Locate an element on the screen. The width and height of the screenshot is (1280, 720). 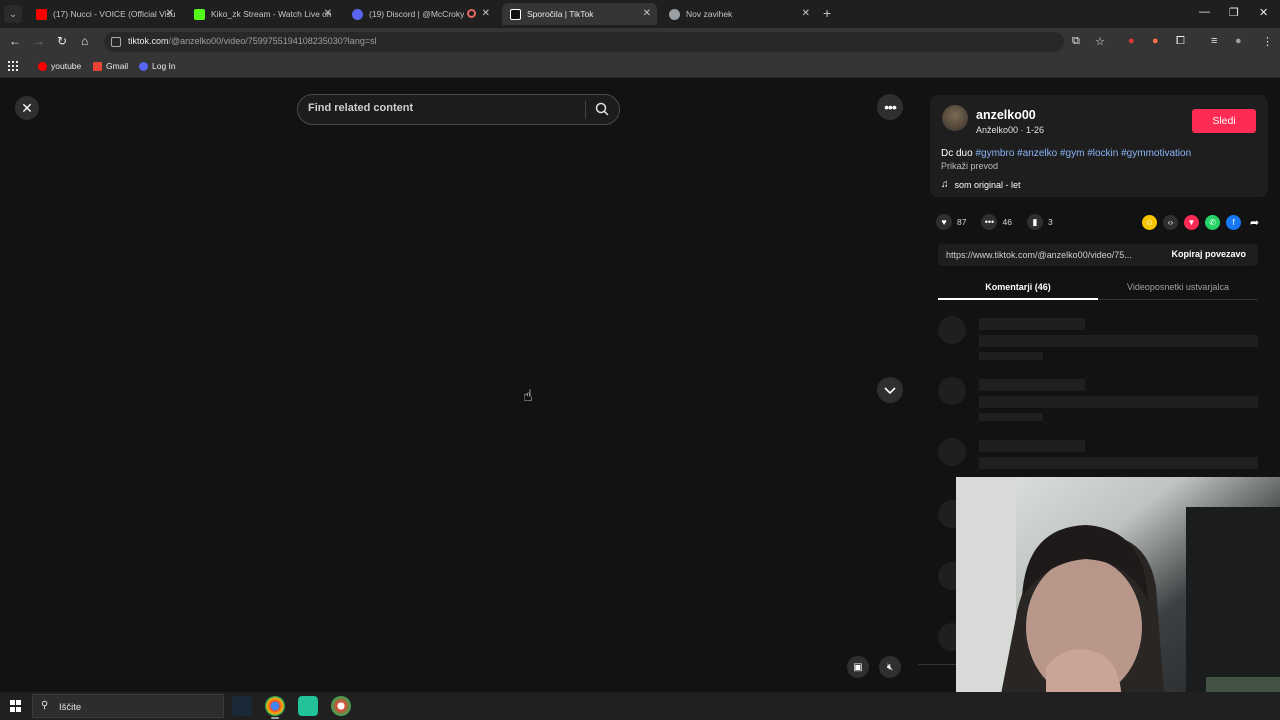
tab-title: Kiko_zk Stream - Watch Live on is located at coordinates (271, 14).